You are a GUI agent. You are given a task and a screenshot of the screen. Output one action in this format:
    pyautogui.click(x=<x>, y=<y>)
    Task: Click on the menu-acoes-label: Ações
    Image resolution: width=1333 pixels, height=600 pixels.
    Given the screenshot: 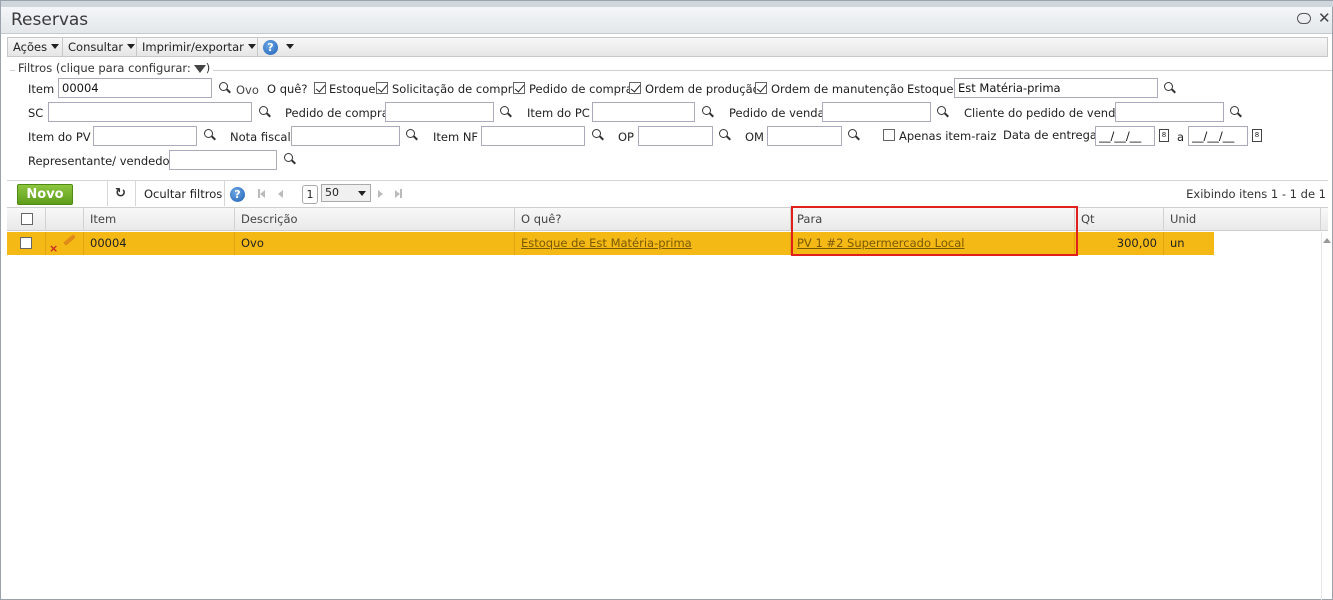 What is the action you would take?
    pyautogui.click(x=30, y=47)
    